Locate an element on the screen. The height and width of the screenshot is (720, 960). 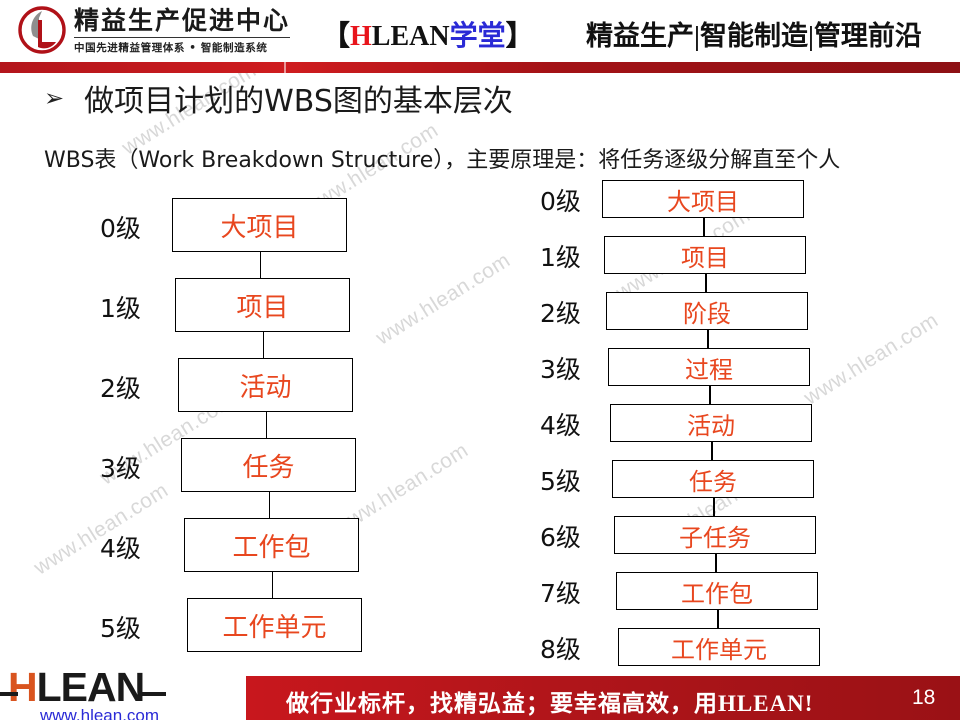
wbs-node-box: 子任务 is located at coordinates (715, 535).